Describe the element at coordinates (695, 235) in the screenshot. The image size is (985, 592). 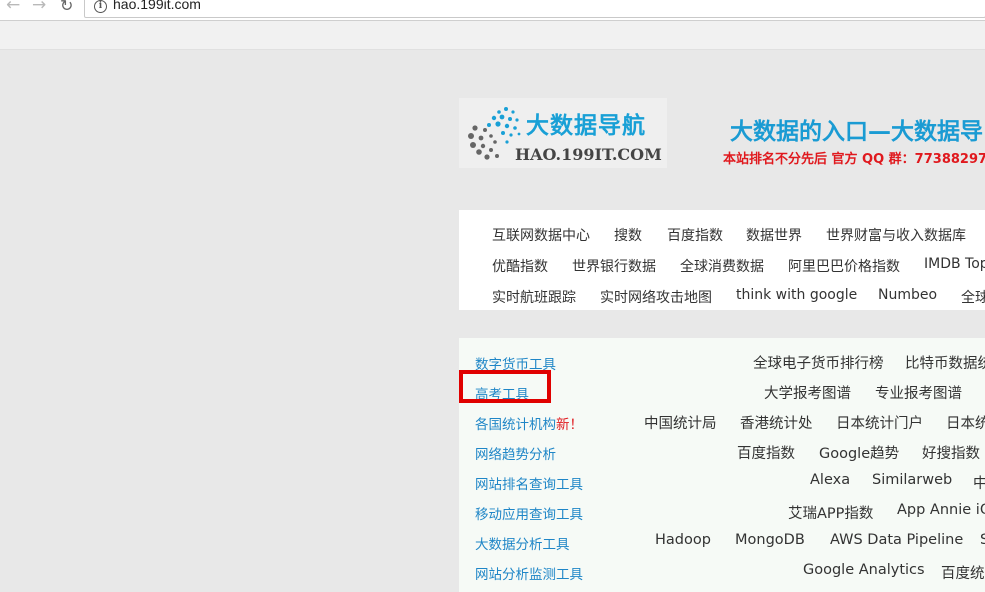
I see `quick-link: 百度指数` at that location.